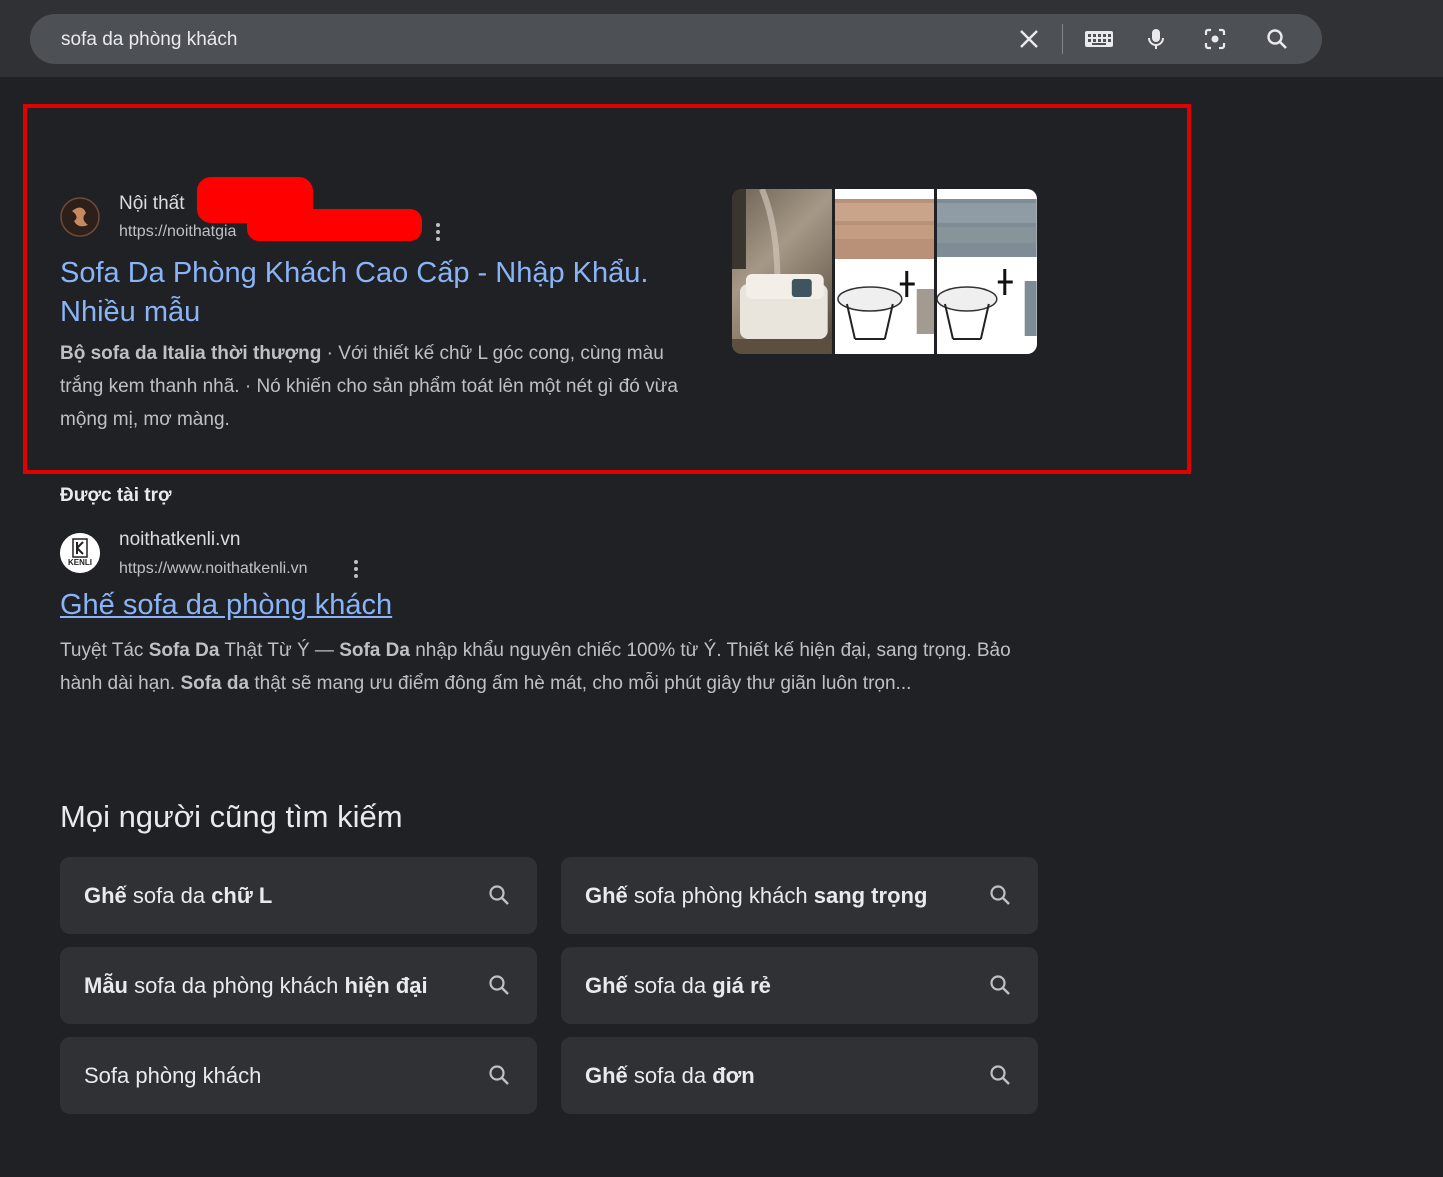  Describe the element at coordinates (799, 985) in the screenshot. I see `related-chip: Ghế sofa da giá rẻ` at that location.